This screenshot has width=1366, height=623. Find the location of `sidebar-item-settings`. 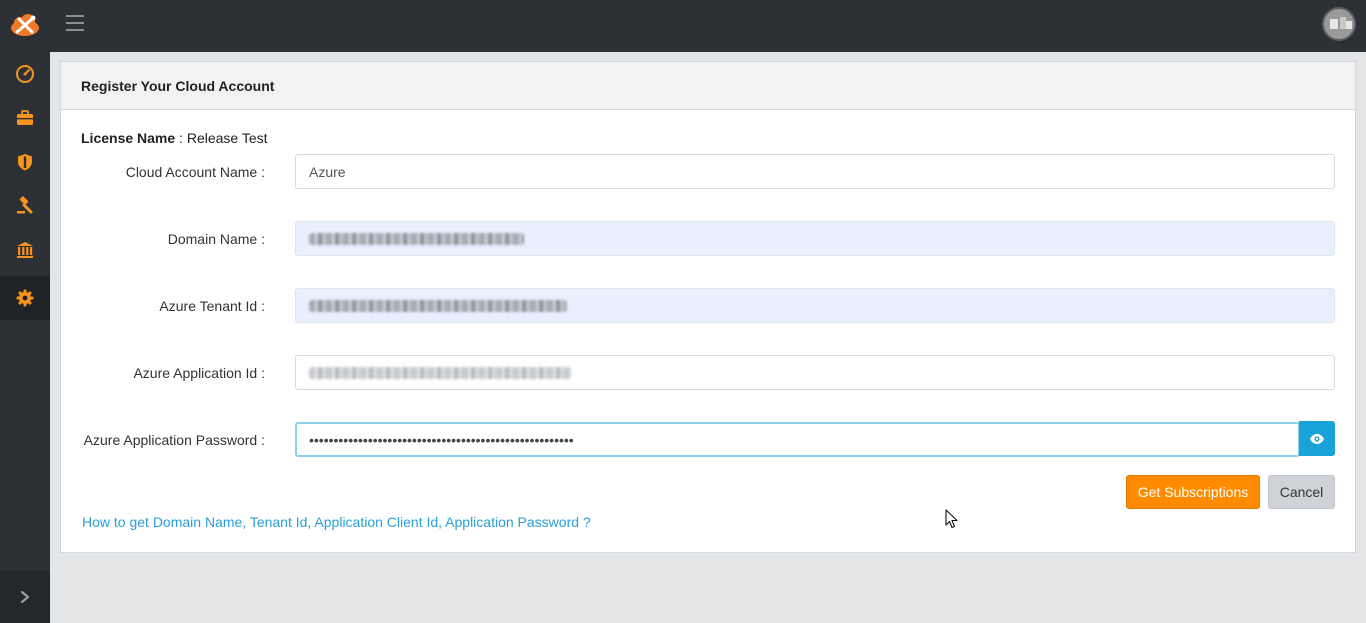

sidebar-item-settings is located at coordinates (25, 298).